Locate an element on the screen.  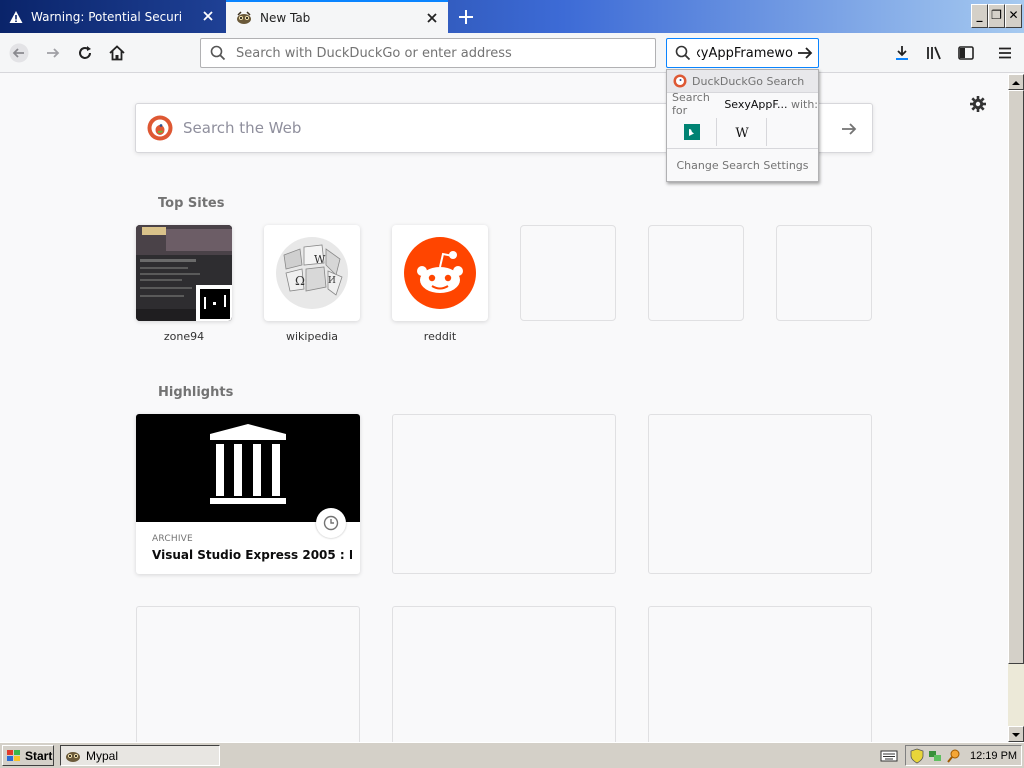
scroll-up-arrow-icon is located at coordinates (1016, 83).